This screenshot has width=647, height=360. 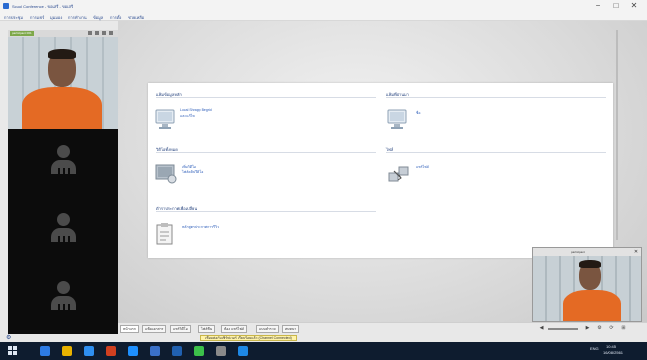 I want to click on gear-icon: ⚙, so click(x=9, y=338).